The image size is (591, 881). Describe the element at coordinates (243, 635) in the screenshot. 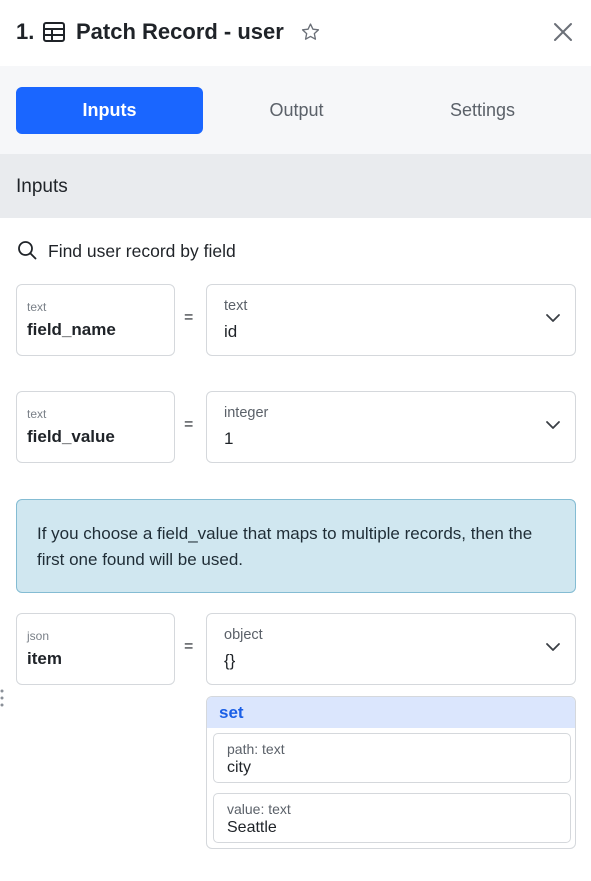

I see `value-type-label: object` at that location.